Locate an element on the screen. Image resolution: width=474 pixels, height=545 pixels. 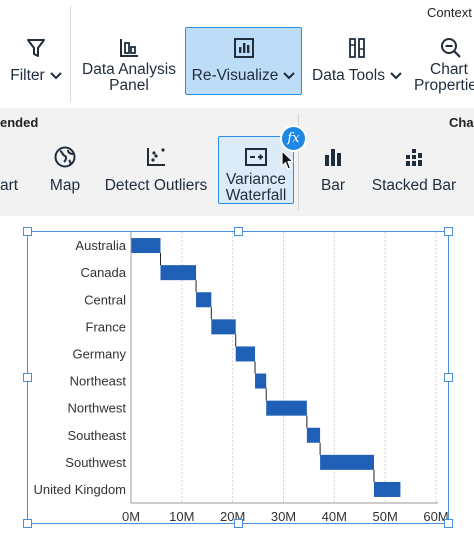
resize-handle-bottom-right is located at coordinates (448, 523).